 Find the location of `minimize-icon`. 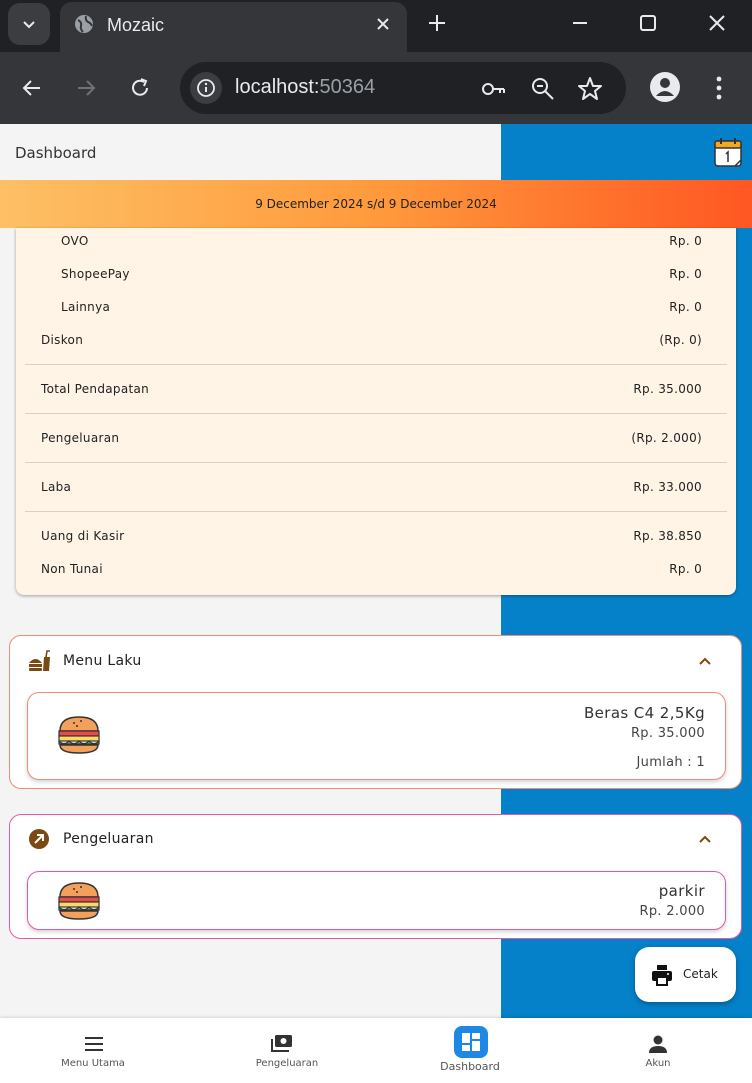

minimize-icon is located at coordinates (580, 23).